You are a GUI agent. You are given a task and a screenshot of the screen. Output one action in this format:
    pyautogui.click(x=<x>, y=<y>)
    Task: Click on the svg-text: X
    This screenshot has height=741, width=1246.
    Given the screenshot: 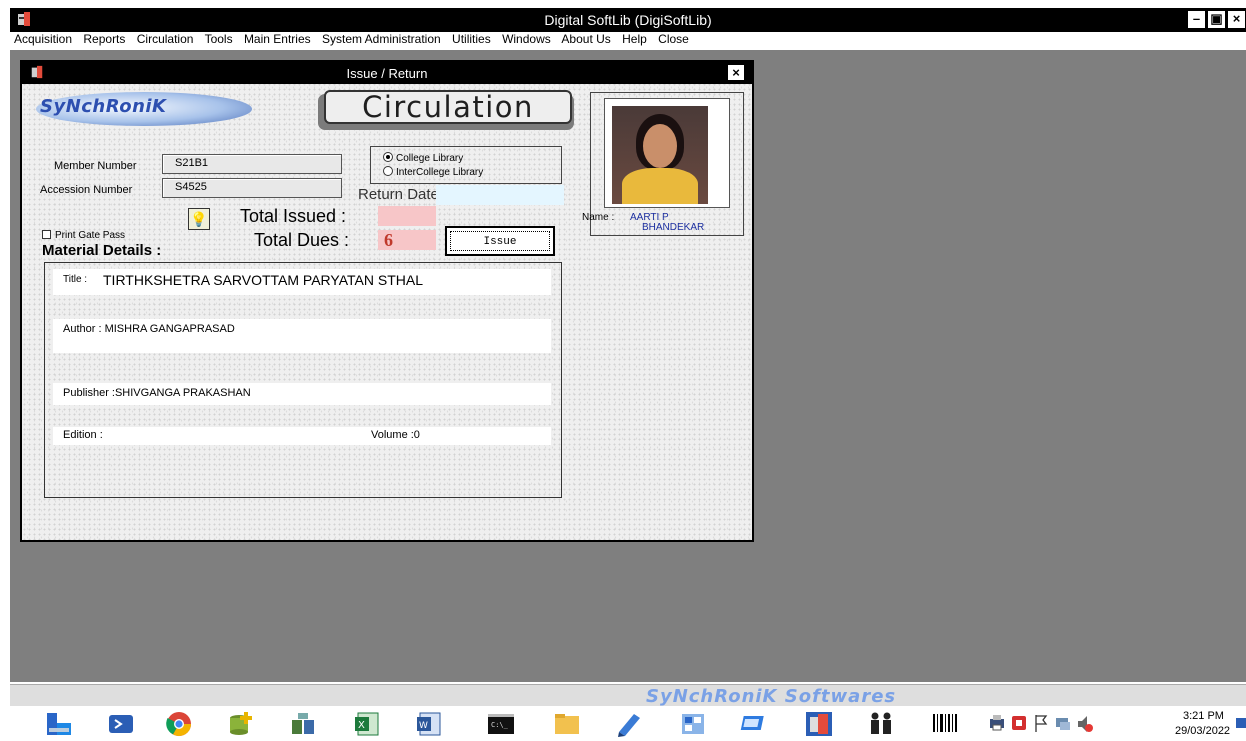 What is the action you would take?
    pyautogui.click(x=361, y=725)
    